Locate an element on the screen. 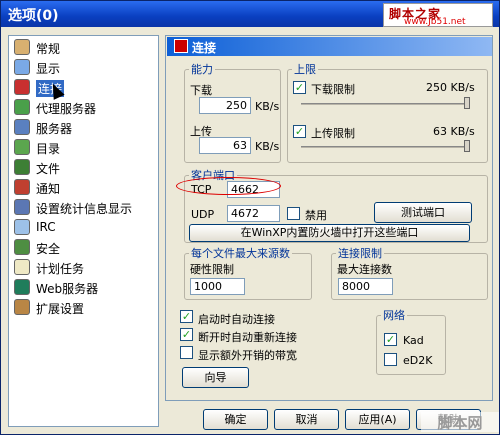 This screenshot has width=500, height=435. test-port-button: 测试端口 is located at coordinates (423, 212).